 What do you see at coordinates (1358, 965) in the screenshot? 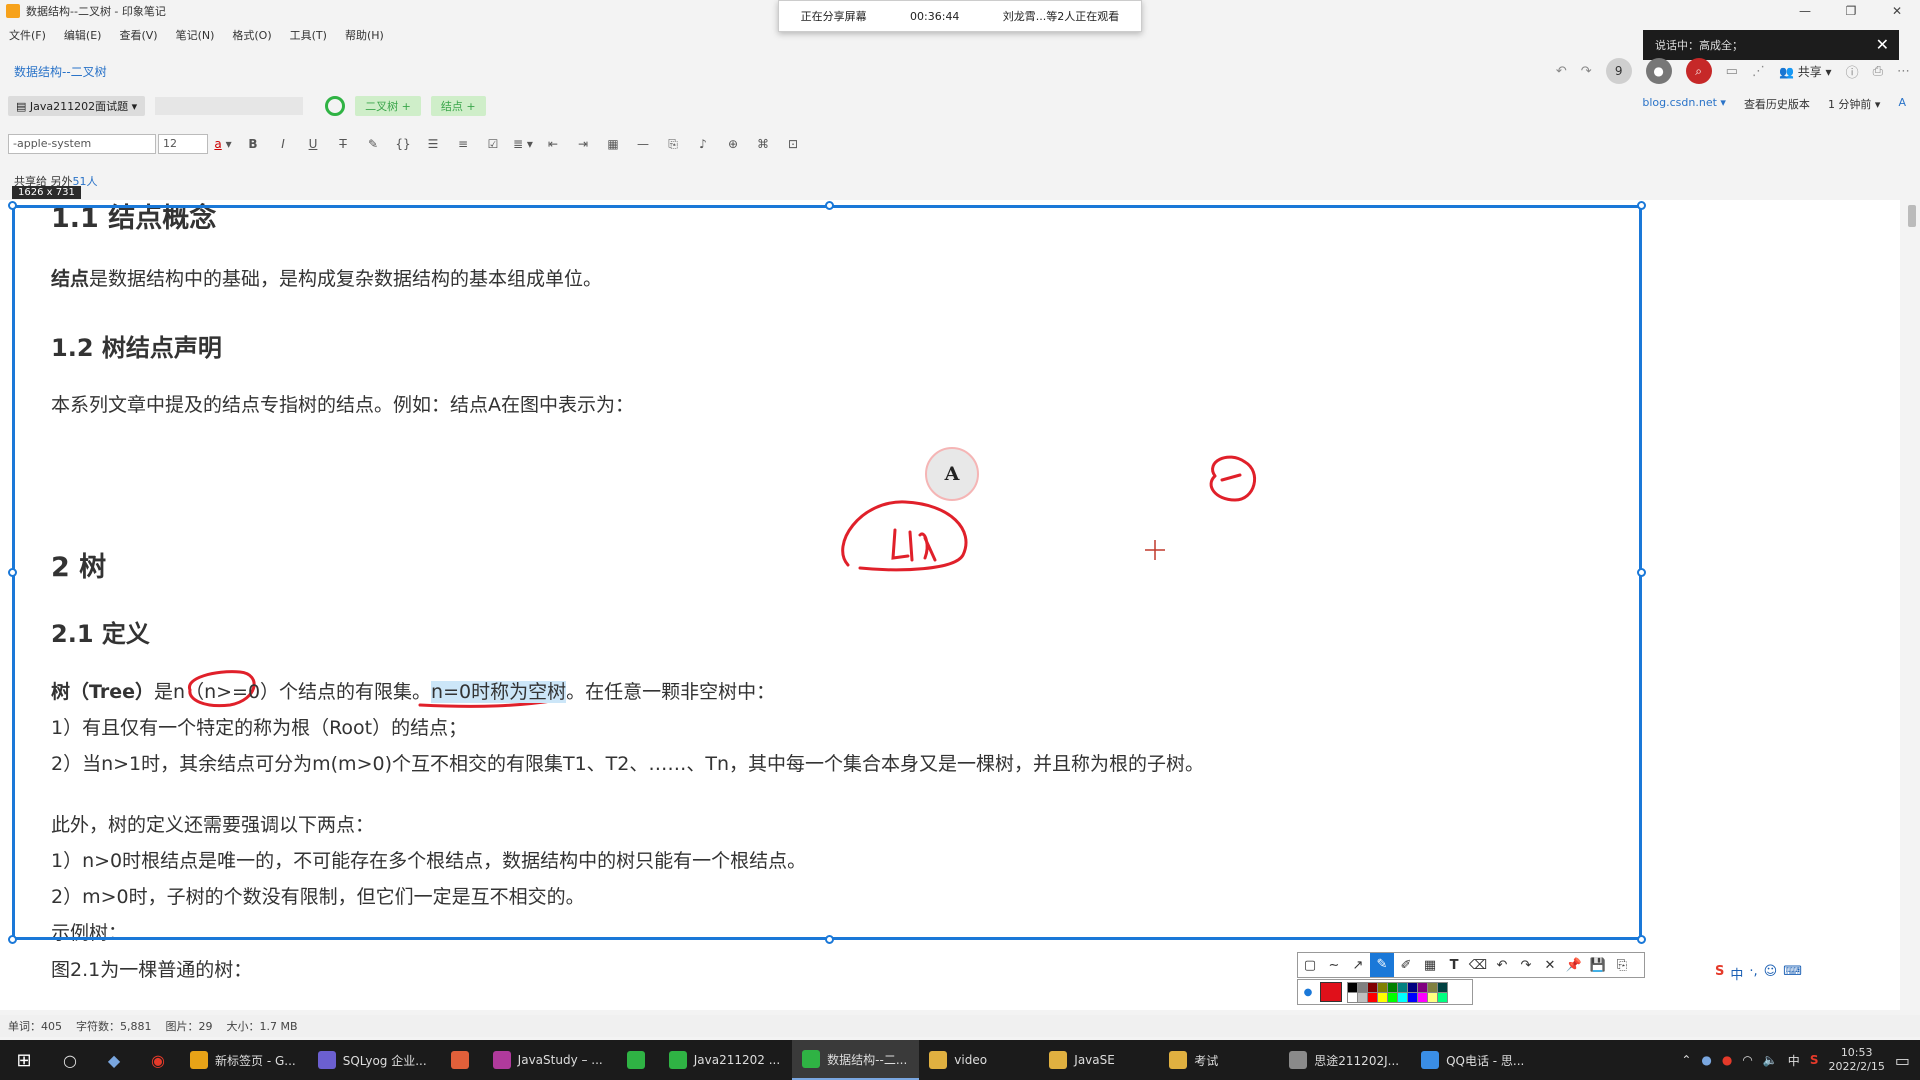
I see `arrow-icon: ↗` at bounding box center [1358, 965].